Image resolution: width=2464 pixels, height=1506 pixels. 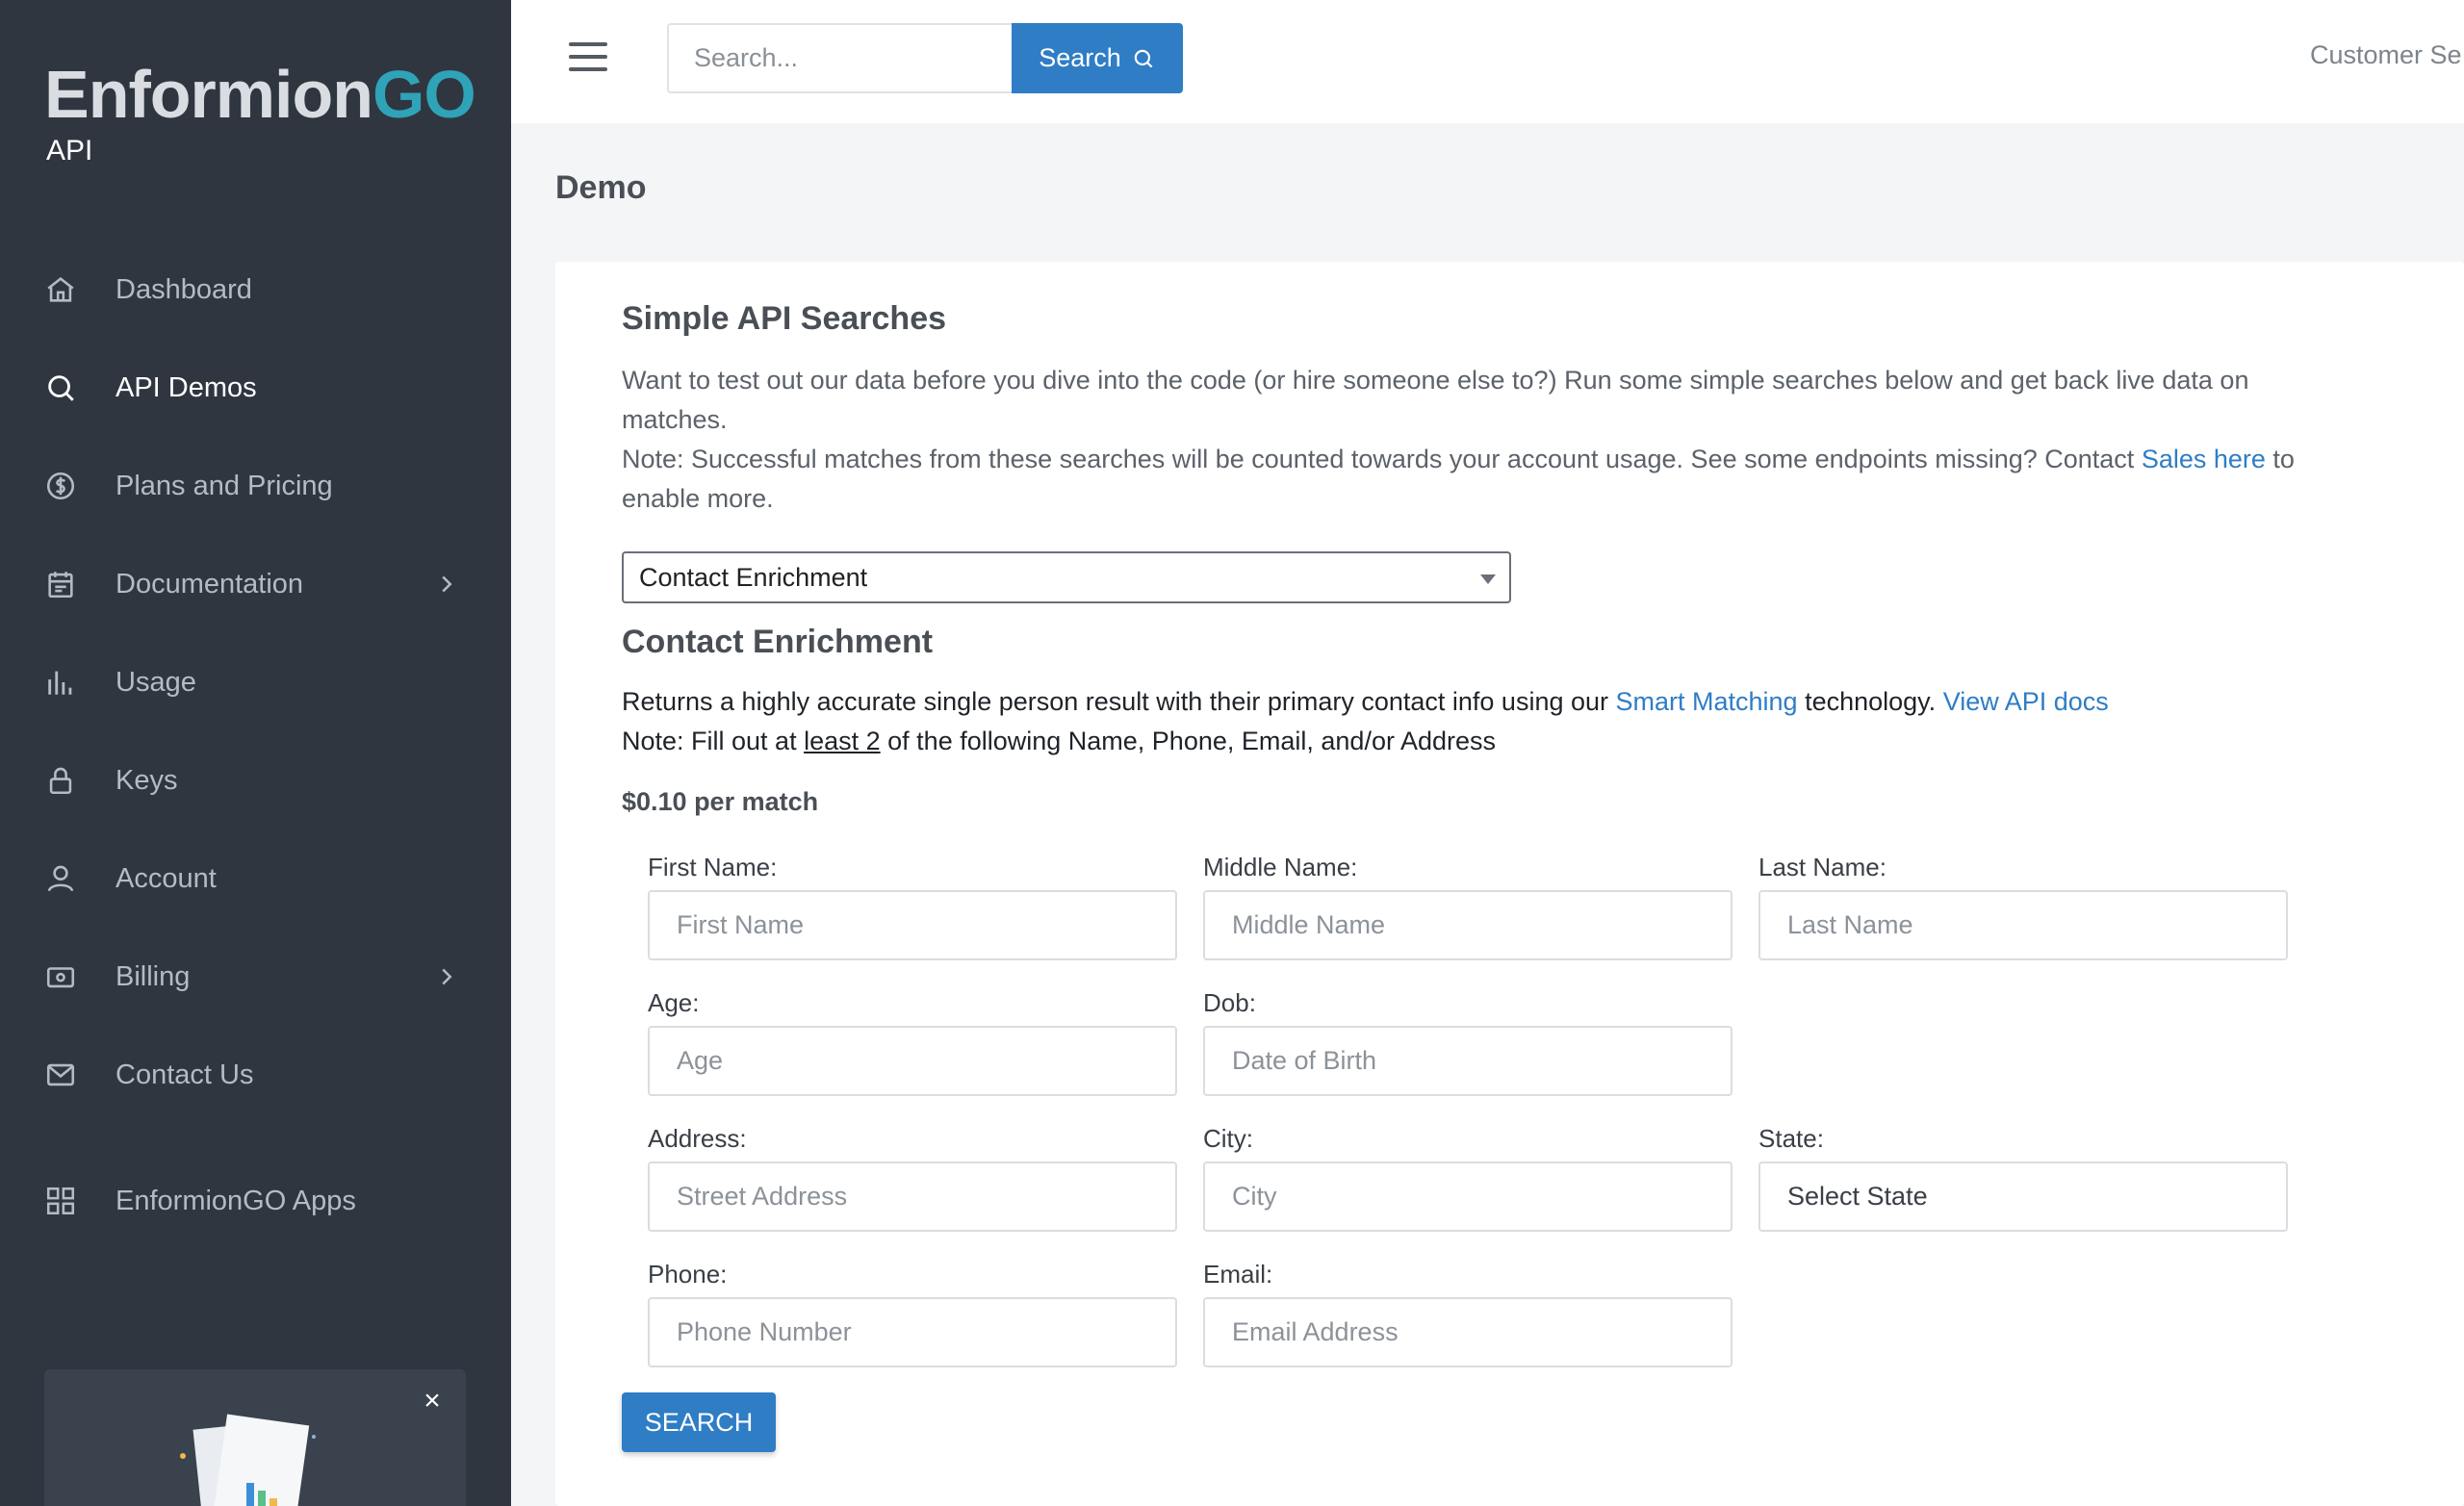 I want to click on endpoint-select-value: Contact Enrichment, so click(x=753, y=577).